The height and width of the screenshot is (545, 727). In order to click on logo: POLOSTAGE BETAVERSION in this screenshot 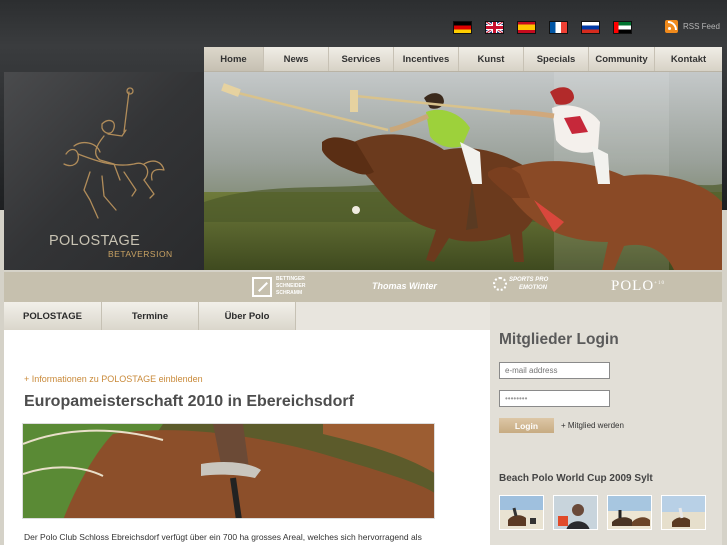, I will do `click(104, 171)`.